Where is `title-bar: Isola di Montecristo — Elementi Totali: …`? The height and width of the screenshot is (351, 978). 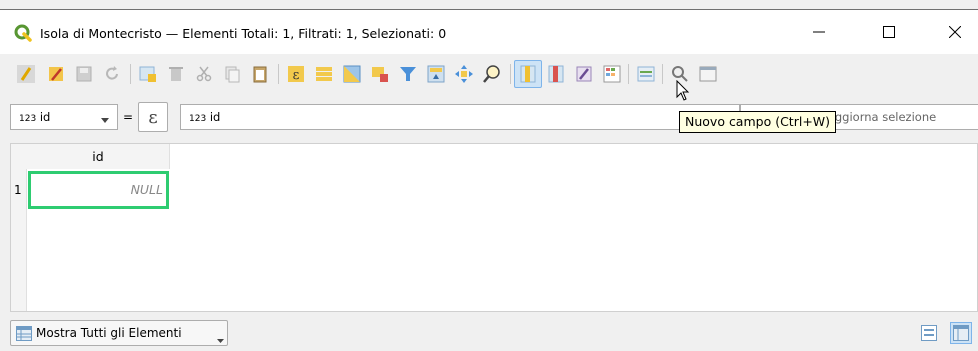
title-bar: Isola di Montecristo — Elementi Totali: … is located at coordinates (489, 32).